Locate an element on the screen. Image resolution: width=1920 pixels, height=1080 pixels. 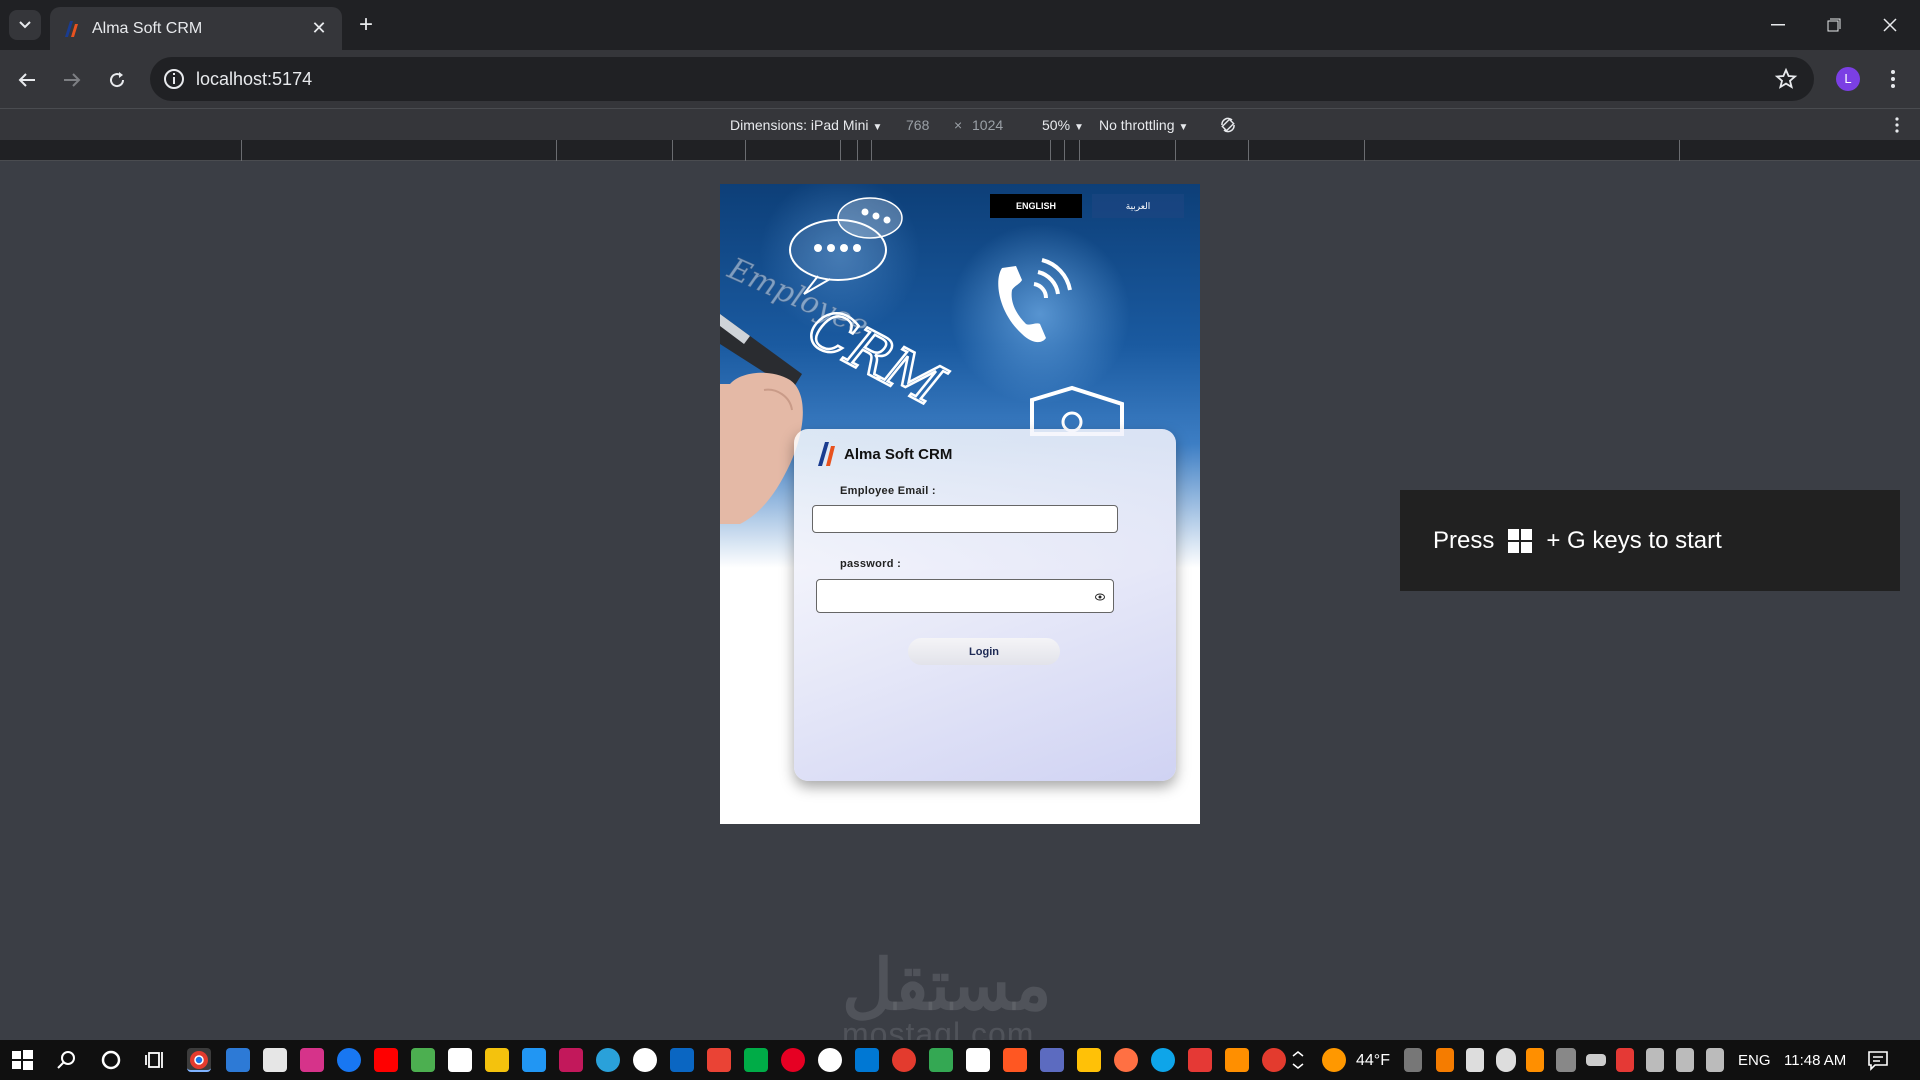
watermark-arabic: مستقل is located at coordinates (947, 985).